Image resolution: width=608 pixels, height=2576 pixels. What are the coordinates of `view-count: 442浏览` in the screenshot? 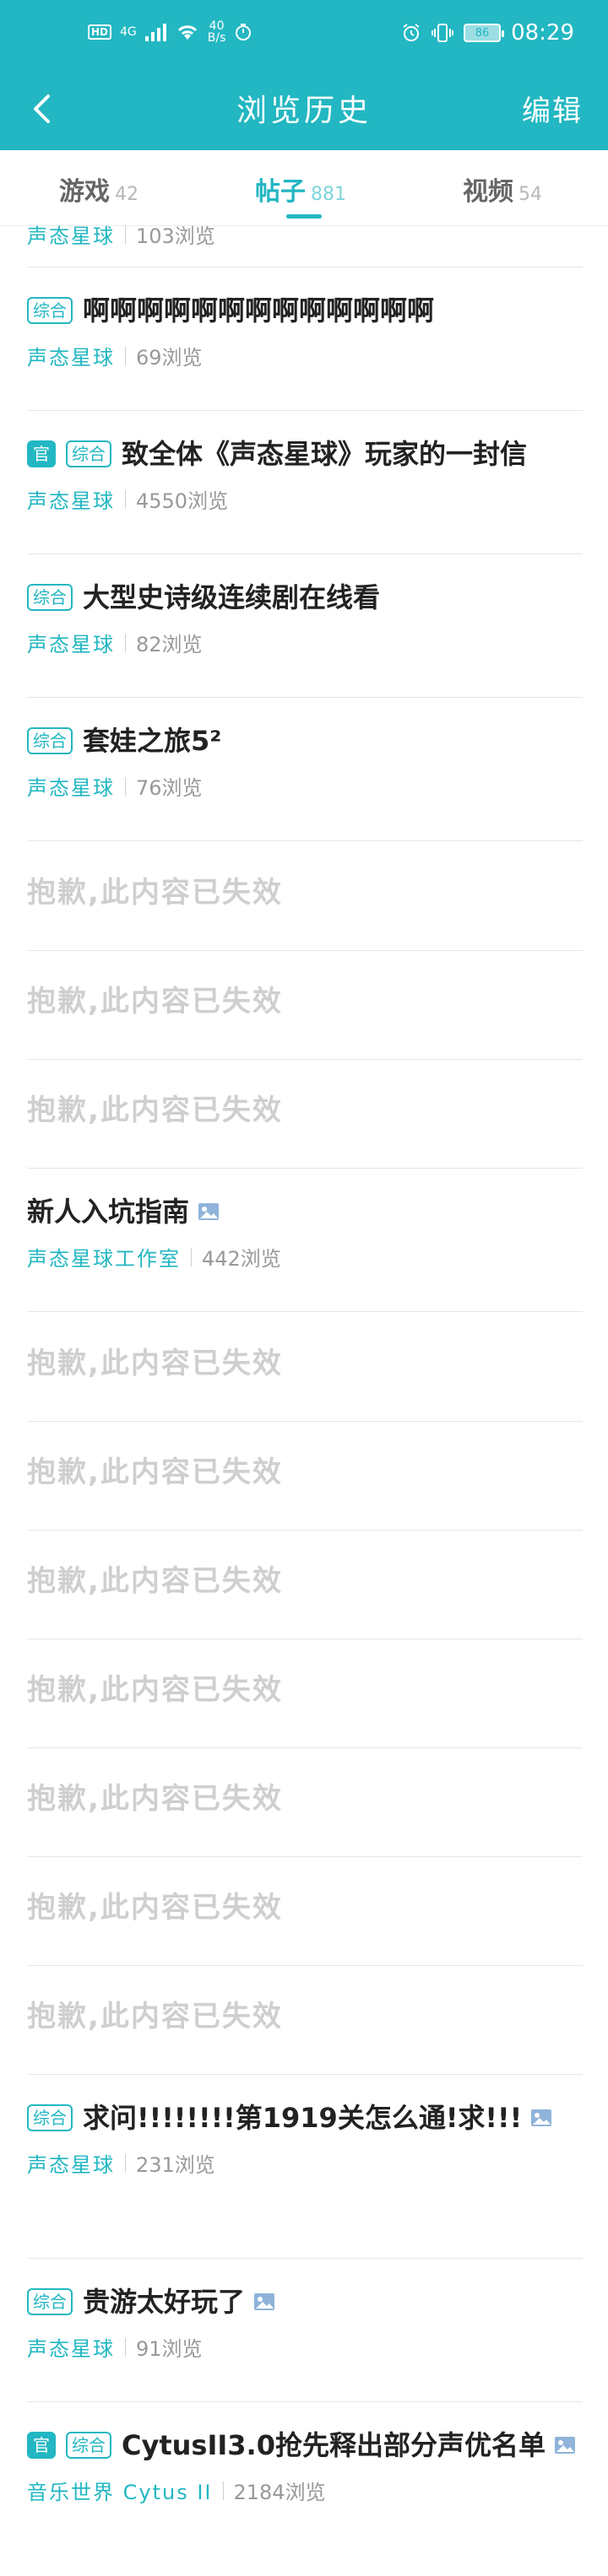 It's located at (241, 1259).